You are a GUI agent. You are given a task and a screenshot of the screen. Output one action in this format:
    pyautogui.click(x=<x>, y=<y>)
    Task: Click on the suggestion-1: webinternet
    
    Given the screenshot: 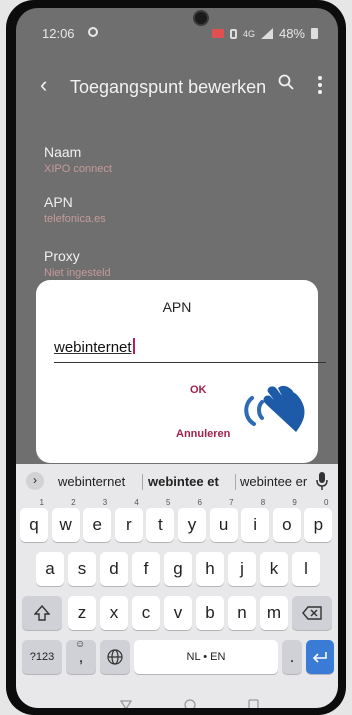 What is the action you would take?
    pyautogui.click(x=91, y=481)
    